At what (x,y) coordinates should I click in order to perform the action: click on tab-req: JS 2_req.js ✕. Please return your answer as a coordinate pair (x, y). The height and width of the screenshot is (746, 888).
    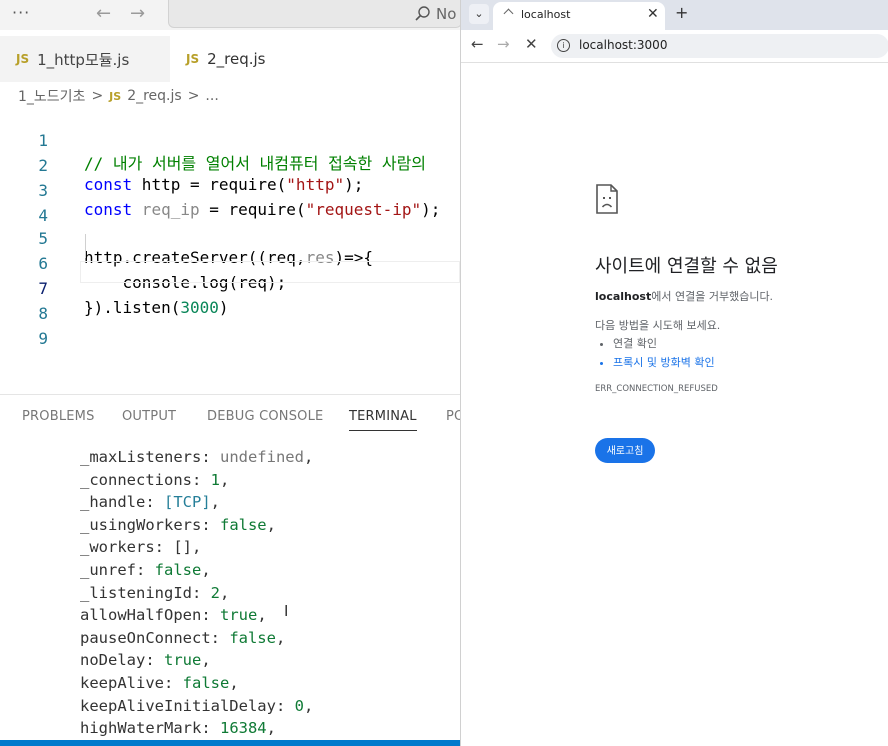
    Looking at the image, I should click on (315, 59).